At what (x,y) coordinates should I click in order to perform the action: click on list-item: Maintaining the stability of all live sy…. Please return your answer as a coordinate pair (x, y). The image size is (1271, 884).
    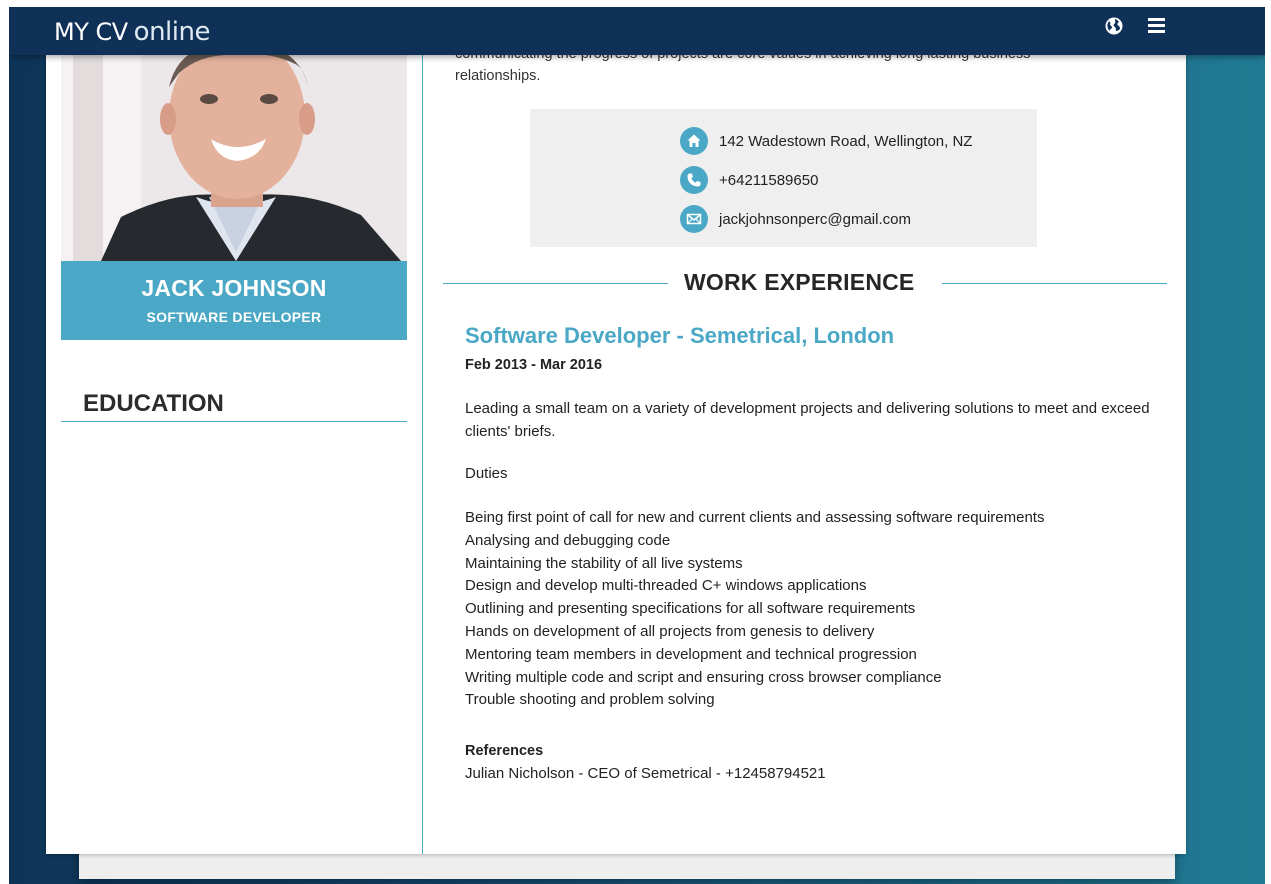
    Looking at the image, I should click on (604, 563).